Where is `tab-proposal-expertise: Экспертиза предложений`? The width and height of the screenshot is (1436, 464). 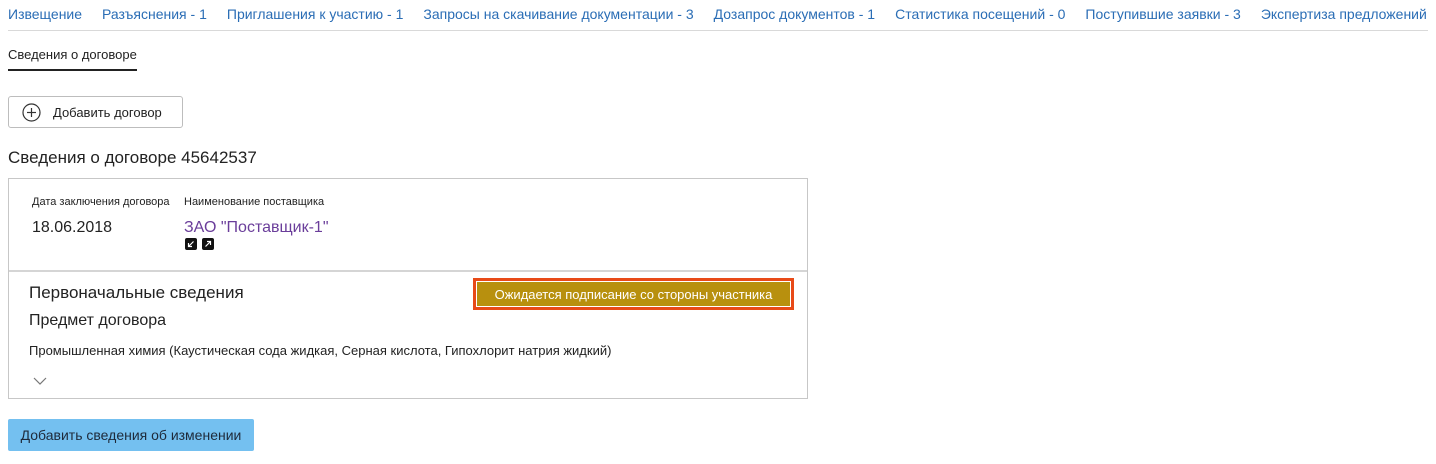
tab-proposal-expertise: Экспертиза предложений is located at coordinates (1344, 14).